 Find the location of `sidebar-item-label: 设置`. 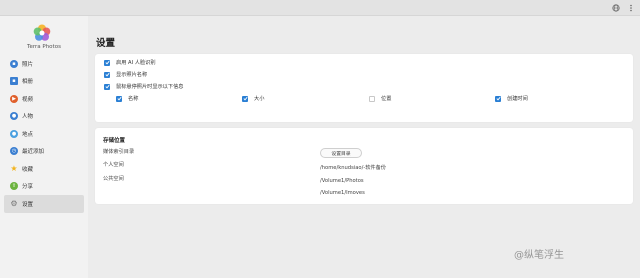

sidebar-item-label: 设置 is located at coordinates (28, 204).